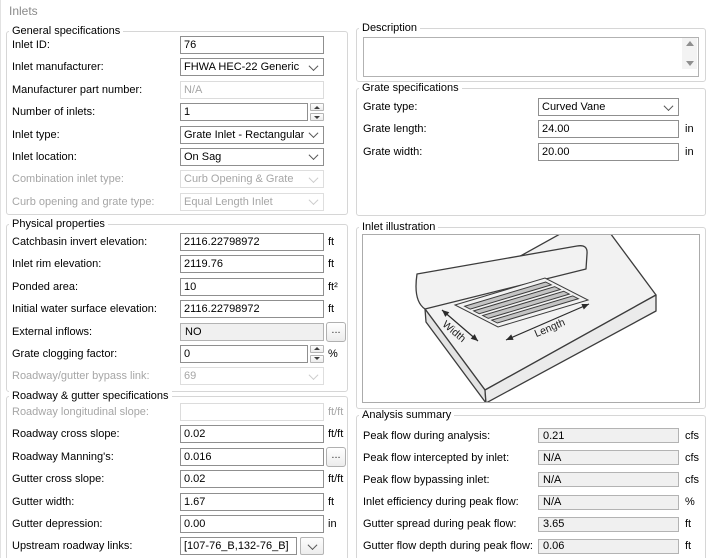  What do you see at coordinates (252, 264) in the screenshot?
I see `inlet-rim-elevation-input` at bounding box center [252, 264].